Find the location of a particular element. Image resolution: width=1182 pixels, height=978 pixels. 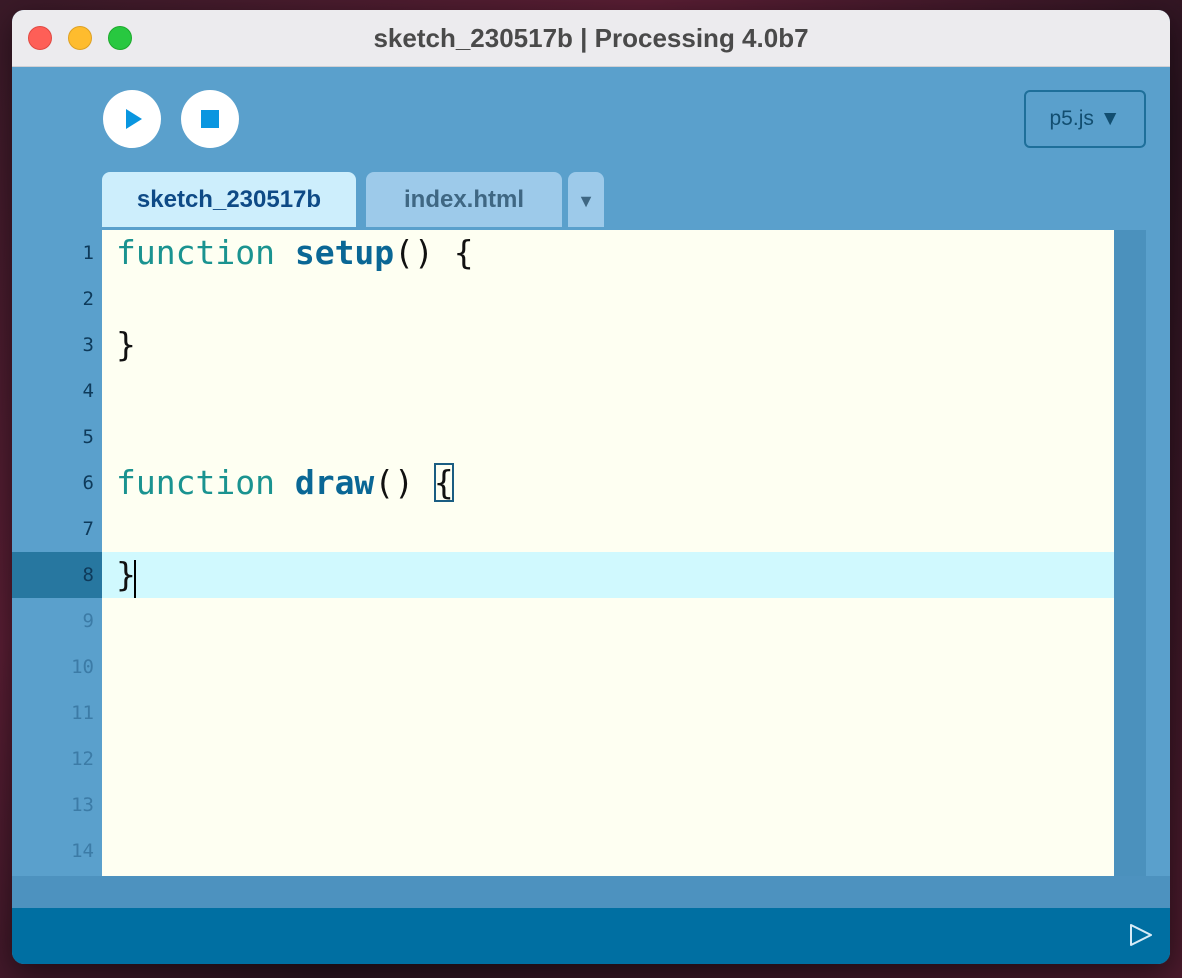

code-line-3: } is located at coordinates (126, 345).